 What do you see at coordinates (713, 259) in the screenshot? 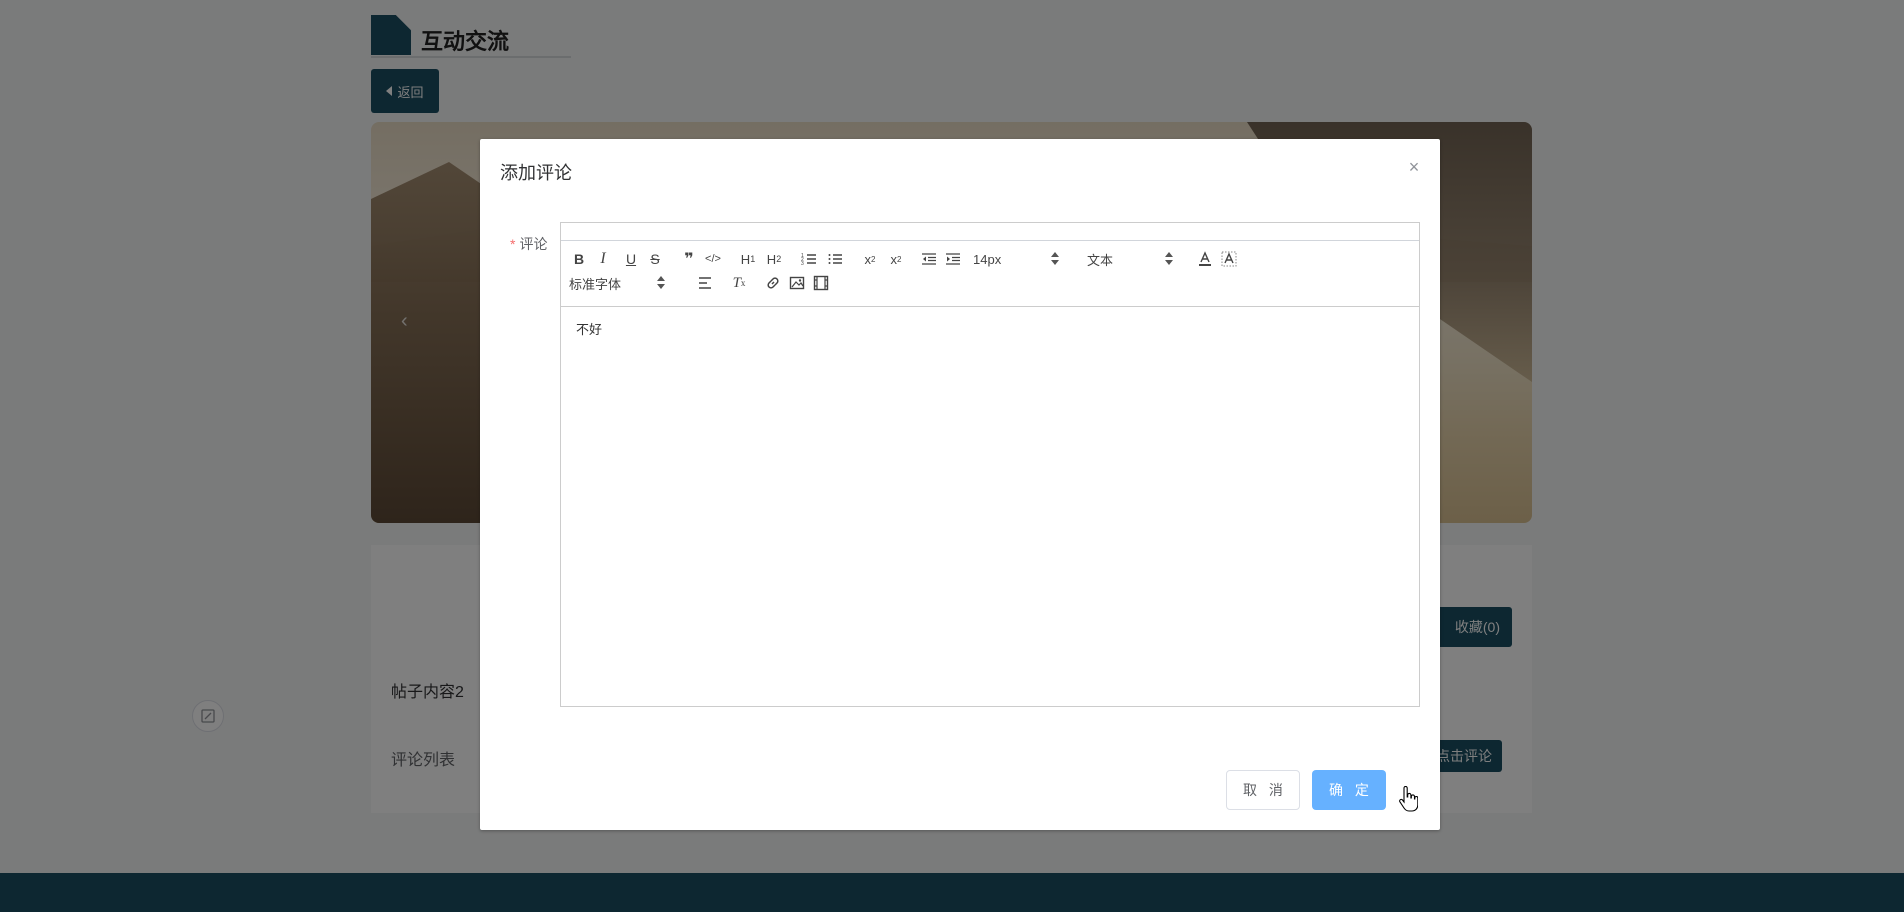
I see `code-block-icon: </>` at bounding box center [713, 259].